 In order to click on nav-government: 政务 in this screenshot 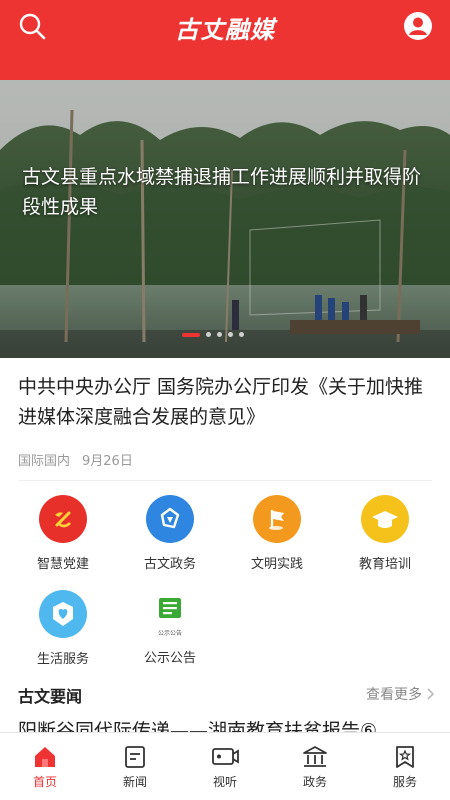, I will do `click(315, 766)`.